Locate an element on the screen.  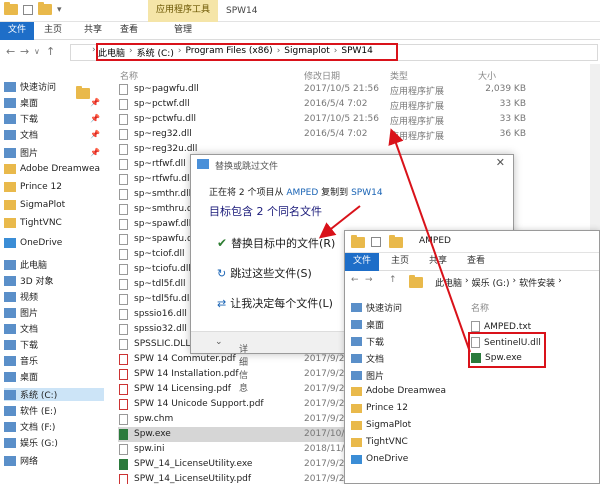
sidebar-item: 音乐 is located at coordinates (54, 360).